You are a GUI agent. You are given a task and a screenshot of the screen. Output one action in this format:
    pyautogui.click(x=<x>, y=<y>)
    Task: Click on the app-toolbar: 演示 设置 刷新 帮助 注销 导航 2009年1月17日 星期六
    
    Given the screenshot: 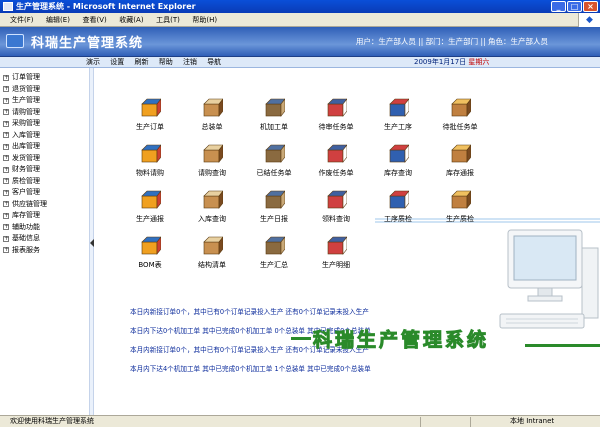 What is the action you would take?
    pyautogui.click(x=300, y=62)
    